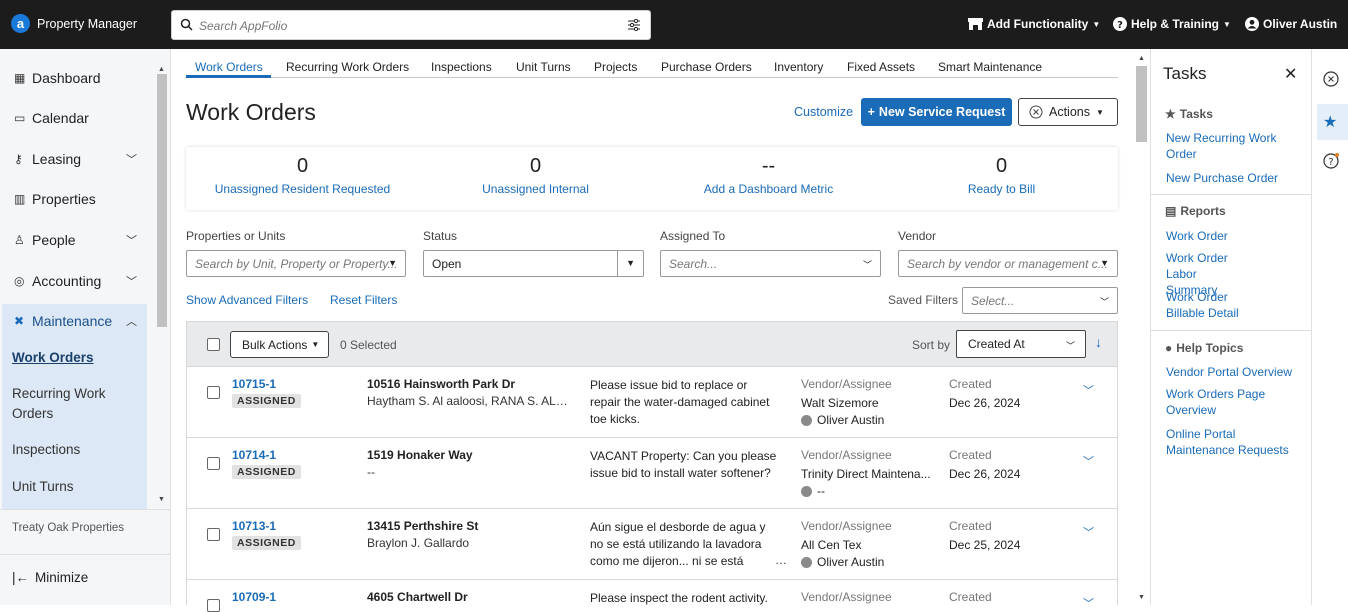 The width and height of the screenshot is (1348, 612). I want to click on help-training-label: Help & Training, so click(1175, 24).